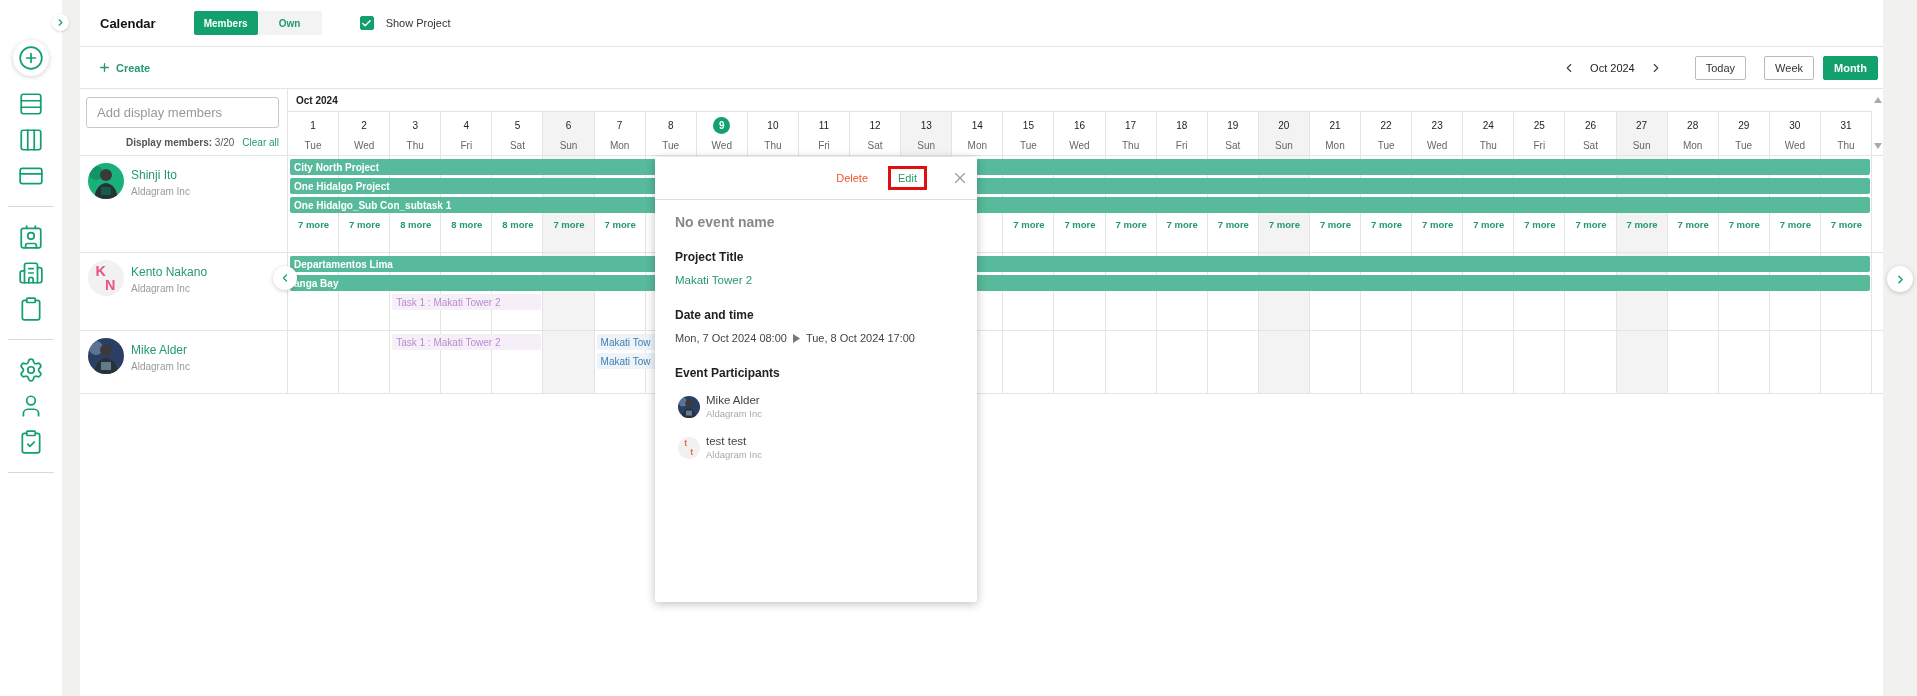 The width and height of the screenshot is (1917, 696). Describe the element at coordinates (160, 175) in the screenshot. I see `member-name: Shinji Ito` at that location.